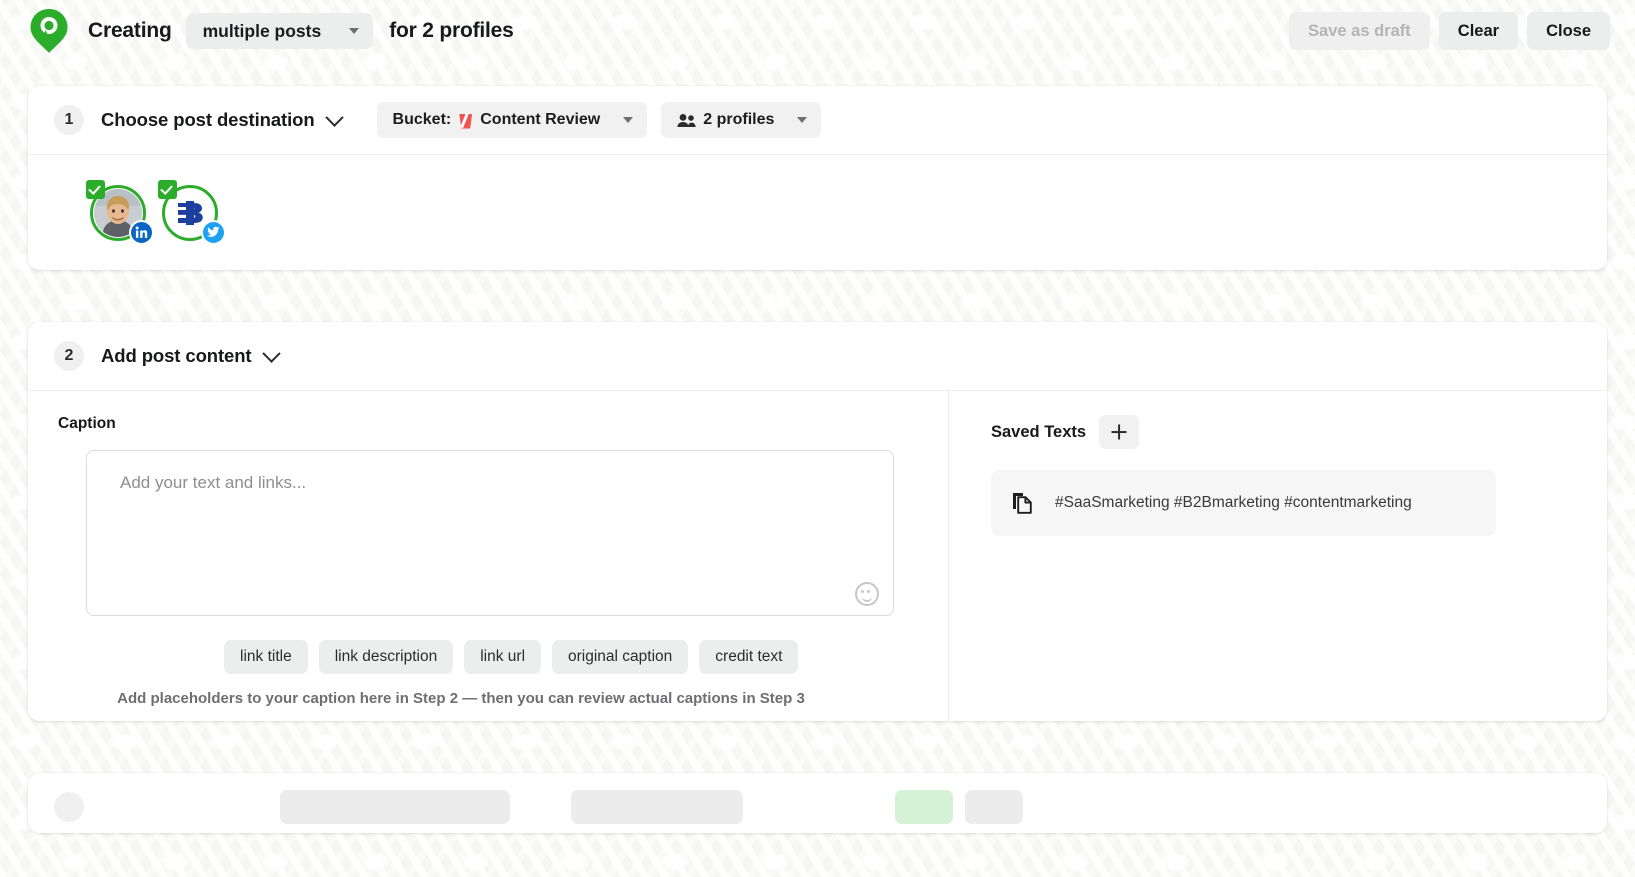 Image resolution: width=1635 pixels, height=877 pixels. Describe the element at coordinates (422, 119) in the screenshot. I see `bucket-prefix-label: Bucket:` at that location.